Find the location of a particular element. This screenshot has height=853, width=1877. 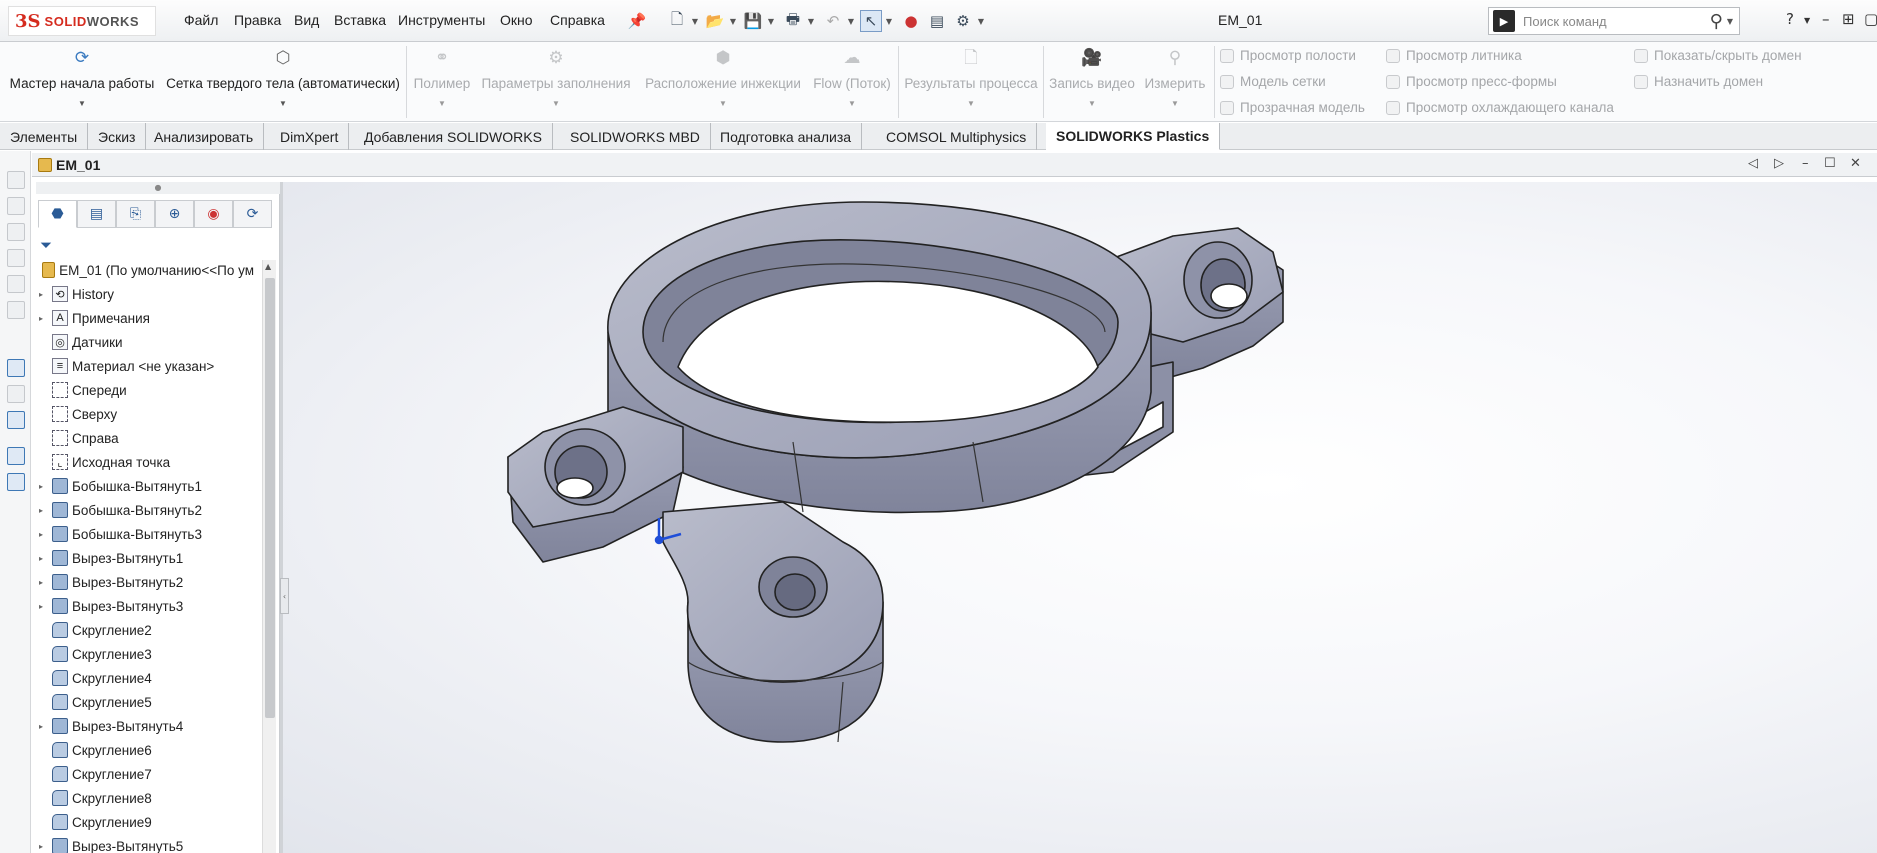

tree-item: ▸ Бобышка-Вытянуть2 is located at coordinates (149, 510).